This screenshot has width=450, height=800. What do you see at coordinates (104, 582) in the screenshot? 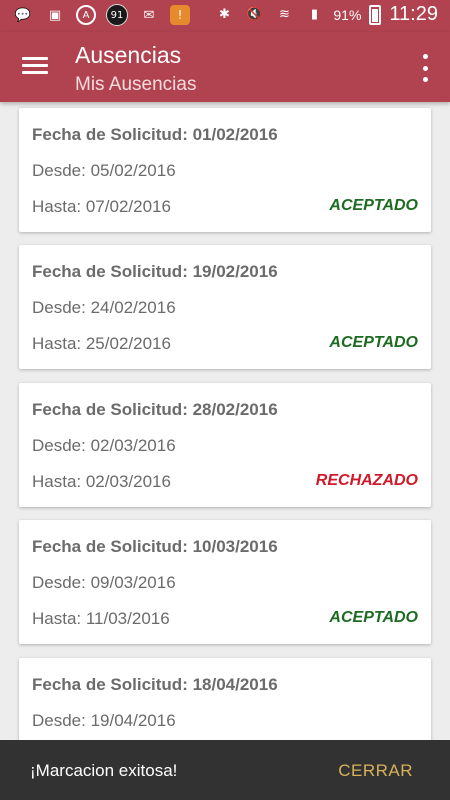
I see `start-date: Desde: 09/03/2016` at bounding box center [104, 582].